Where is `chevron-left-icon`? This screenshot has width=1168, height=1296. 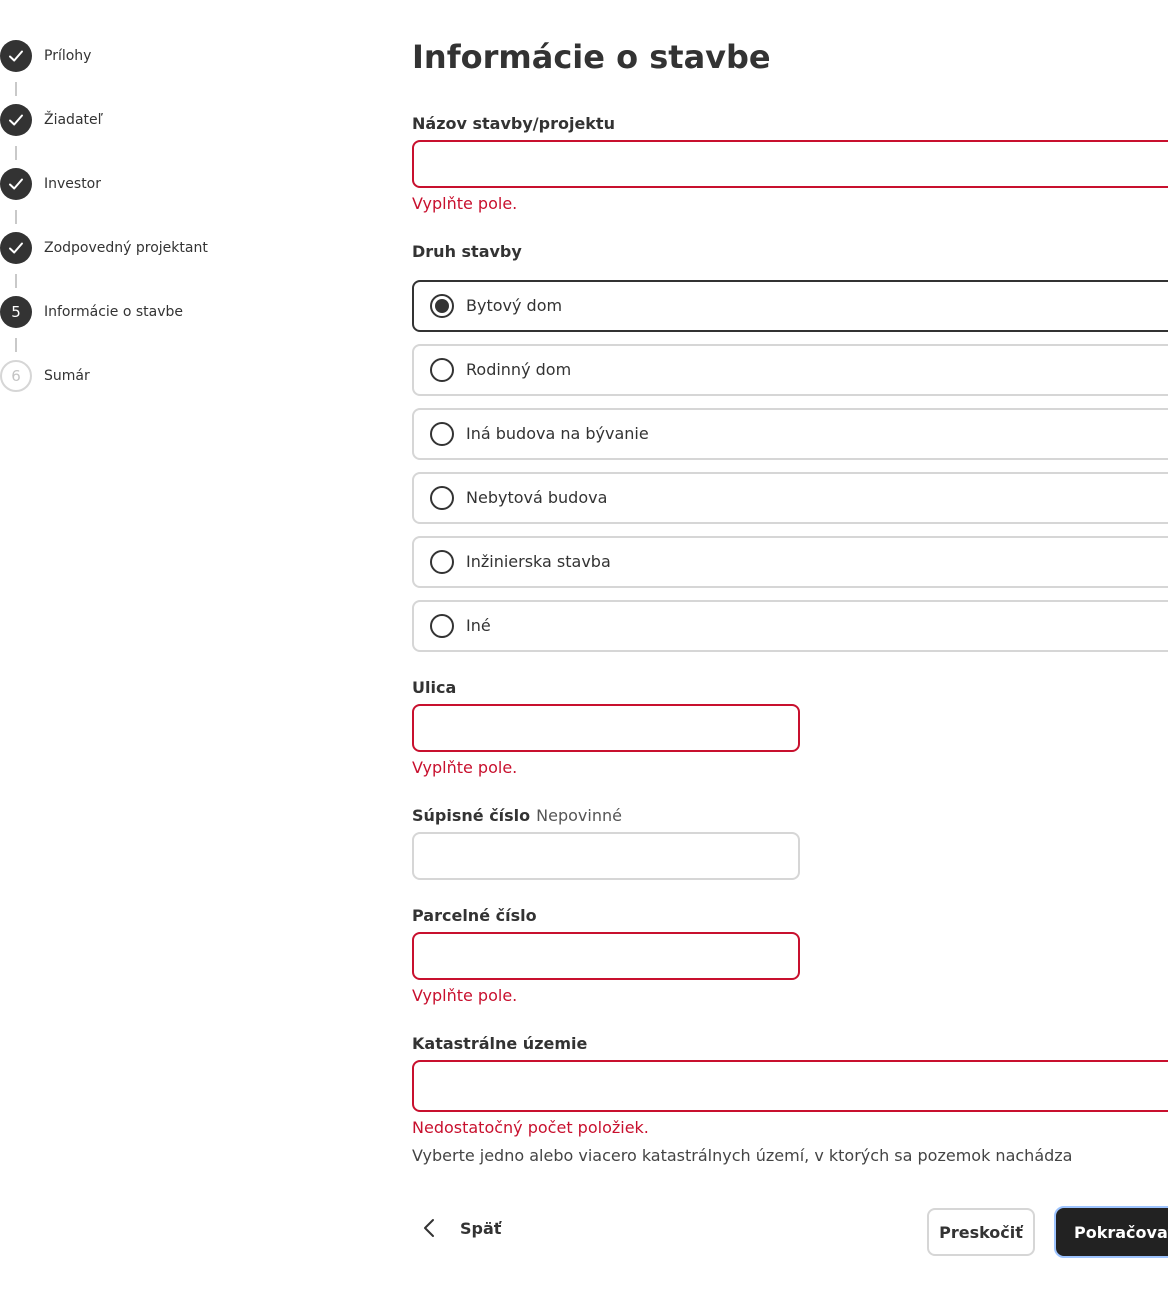 chevron-left-icon is located at coordinates (430, 1228).